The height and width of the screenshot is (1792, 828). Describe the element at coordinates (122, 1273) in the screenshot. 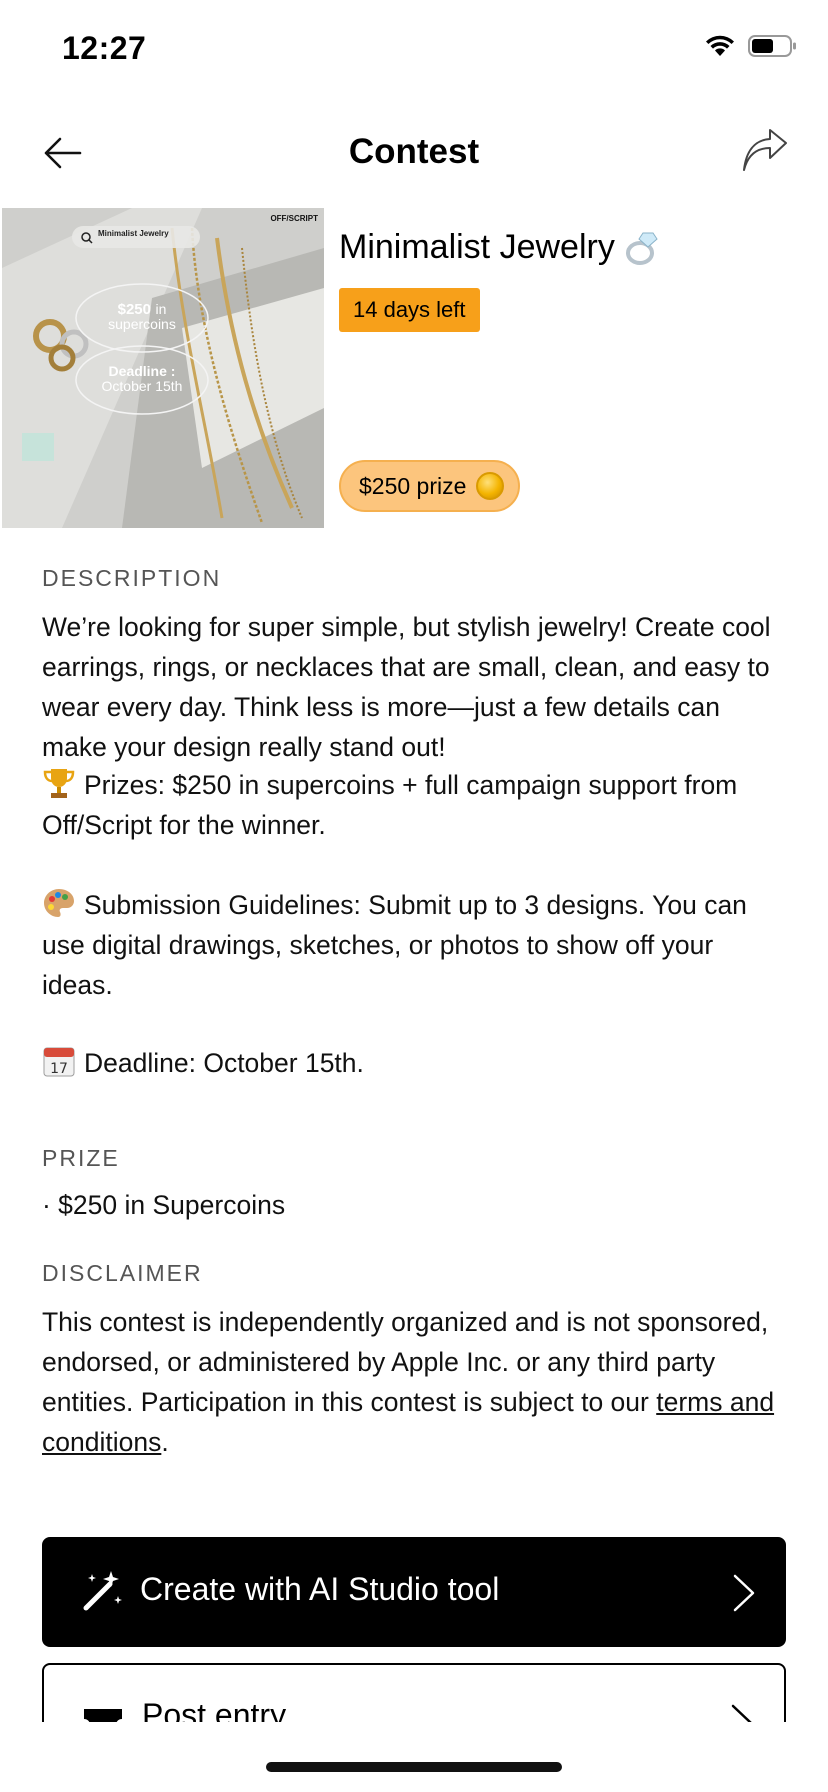

I see `disclaimer-label: DISCLAIMER` at that location.